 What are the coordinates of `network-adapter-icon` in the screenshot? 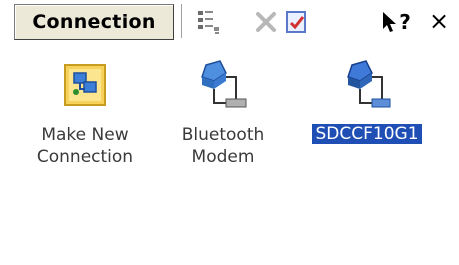 It's located at (367, 86).